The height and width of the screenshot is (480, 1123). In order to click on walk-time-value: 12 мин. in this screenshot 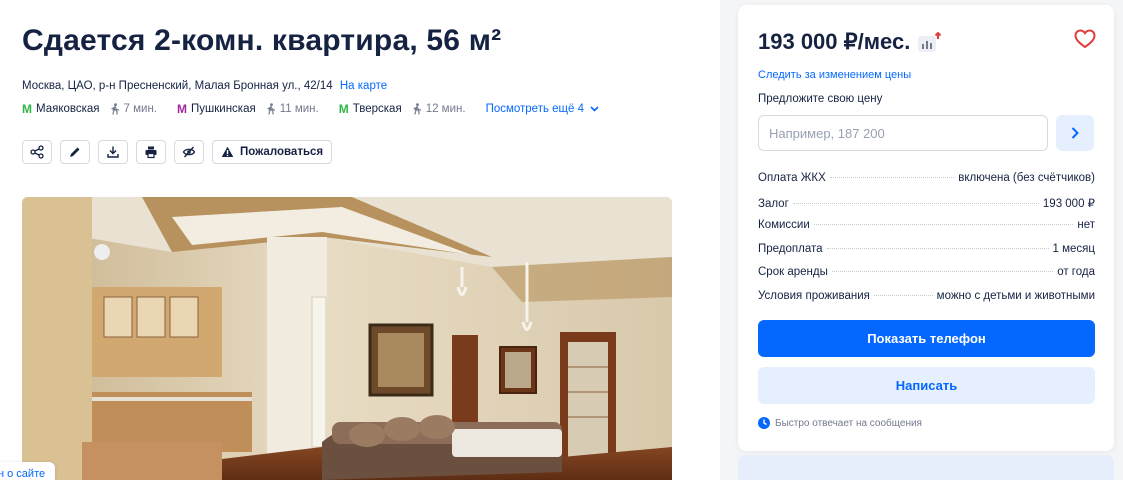, I will do `click(445, 109)`.